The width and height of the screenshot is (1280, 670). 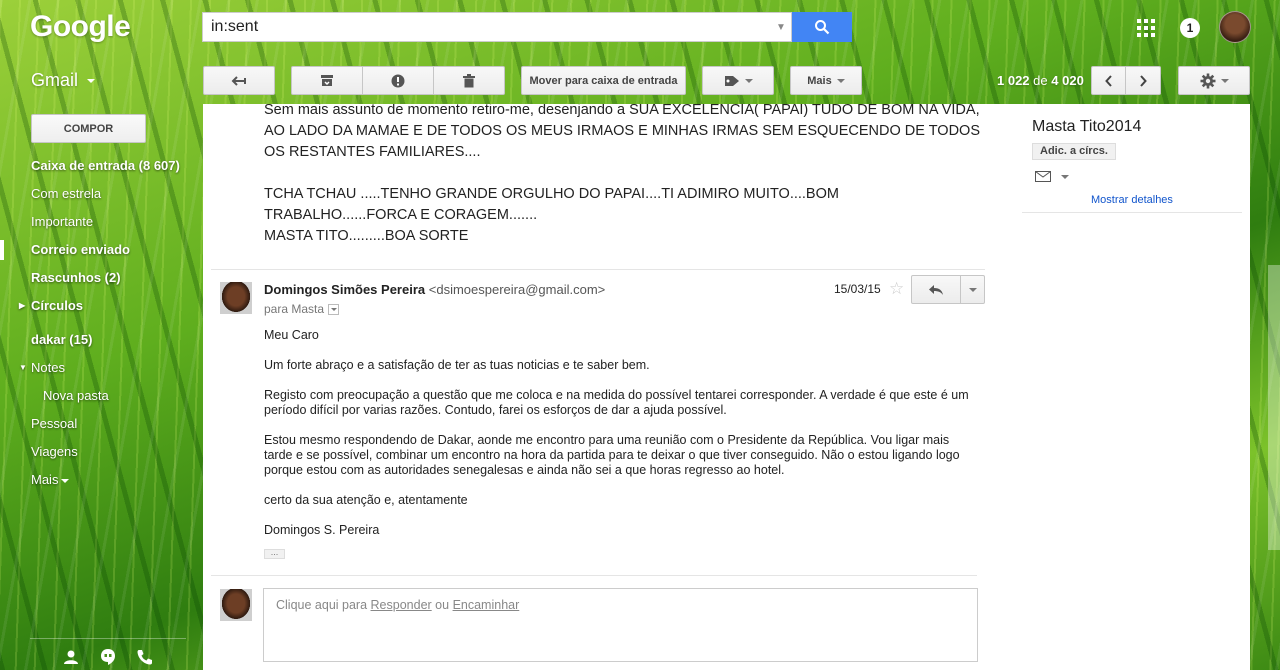 I want to click on sidebar-bottom-icons, so click(x=108, y=657).